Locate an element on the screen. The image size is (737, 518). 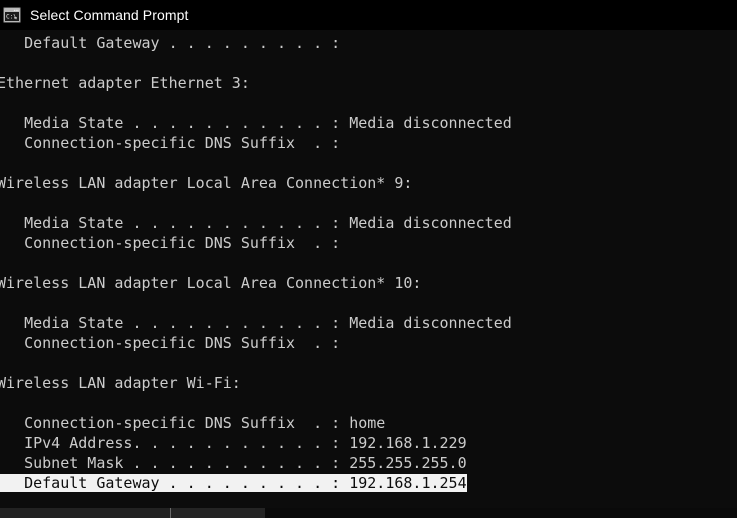
taskbar-middle-segment is located at coordinates (218, 513).